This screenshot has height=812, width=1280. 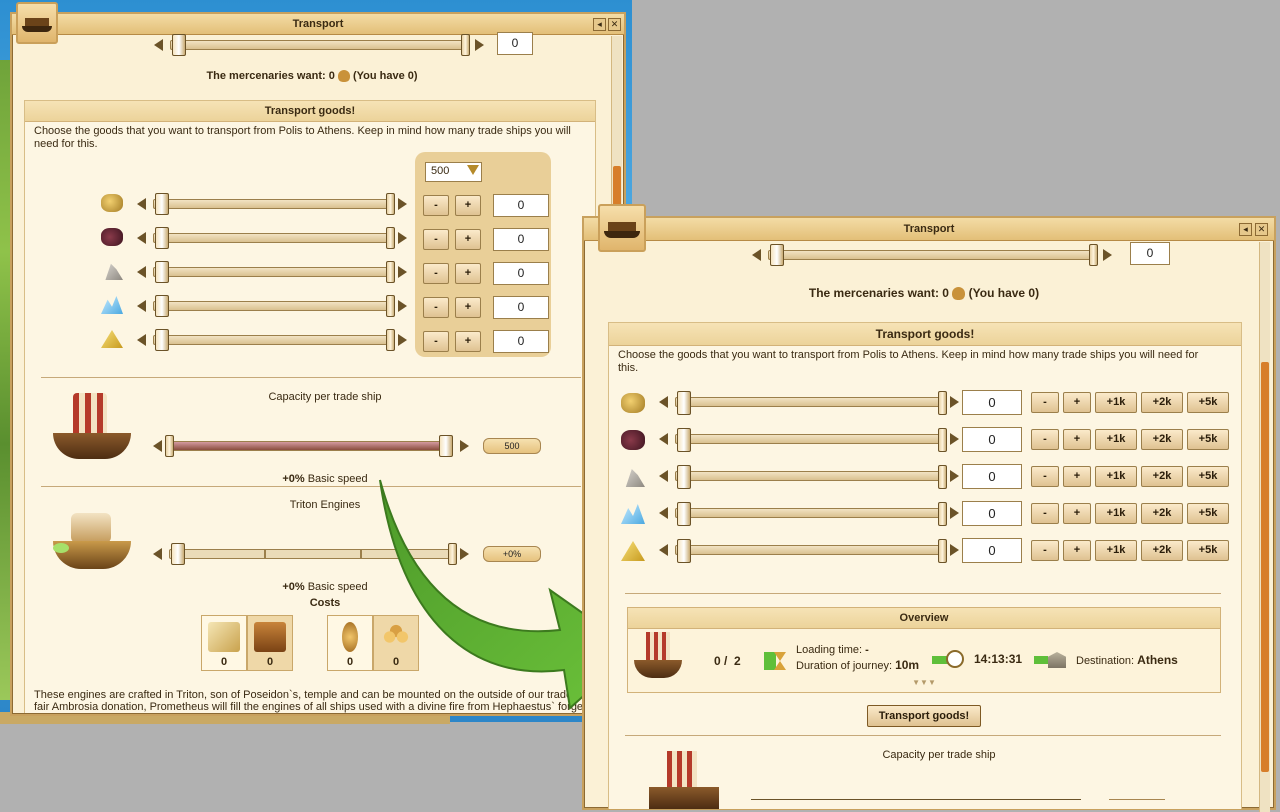 I want to click on step-control-box, so click(x=483, y=254).